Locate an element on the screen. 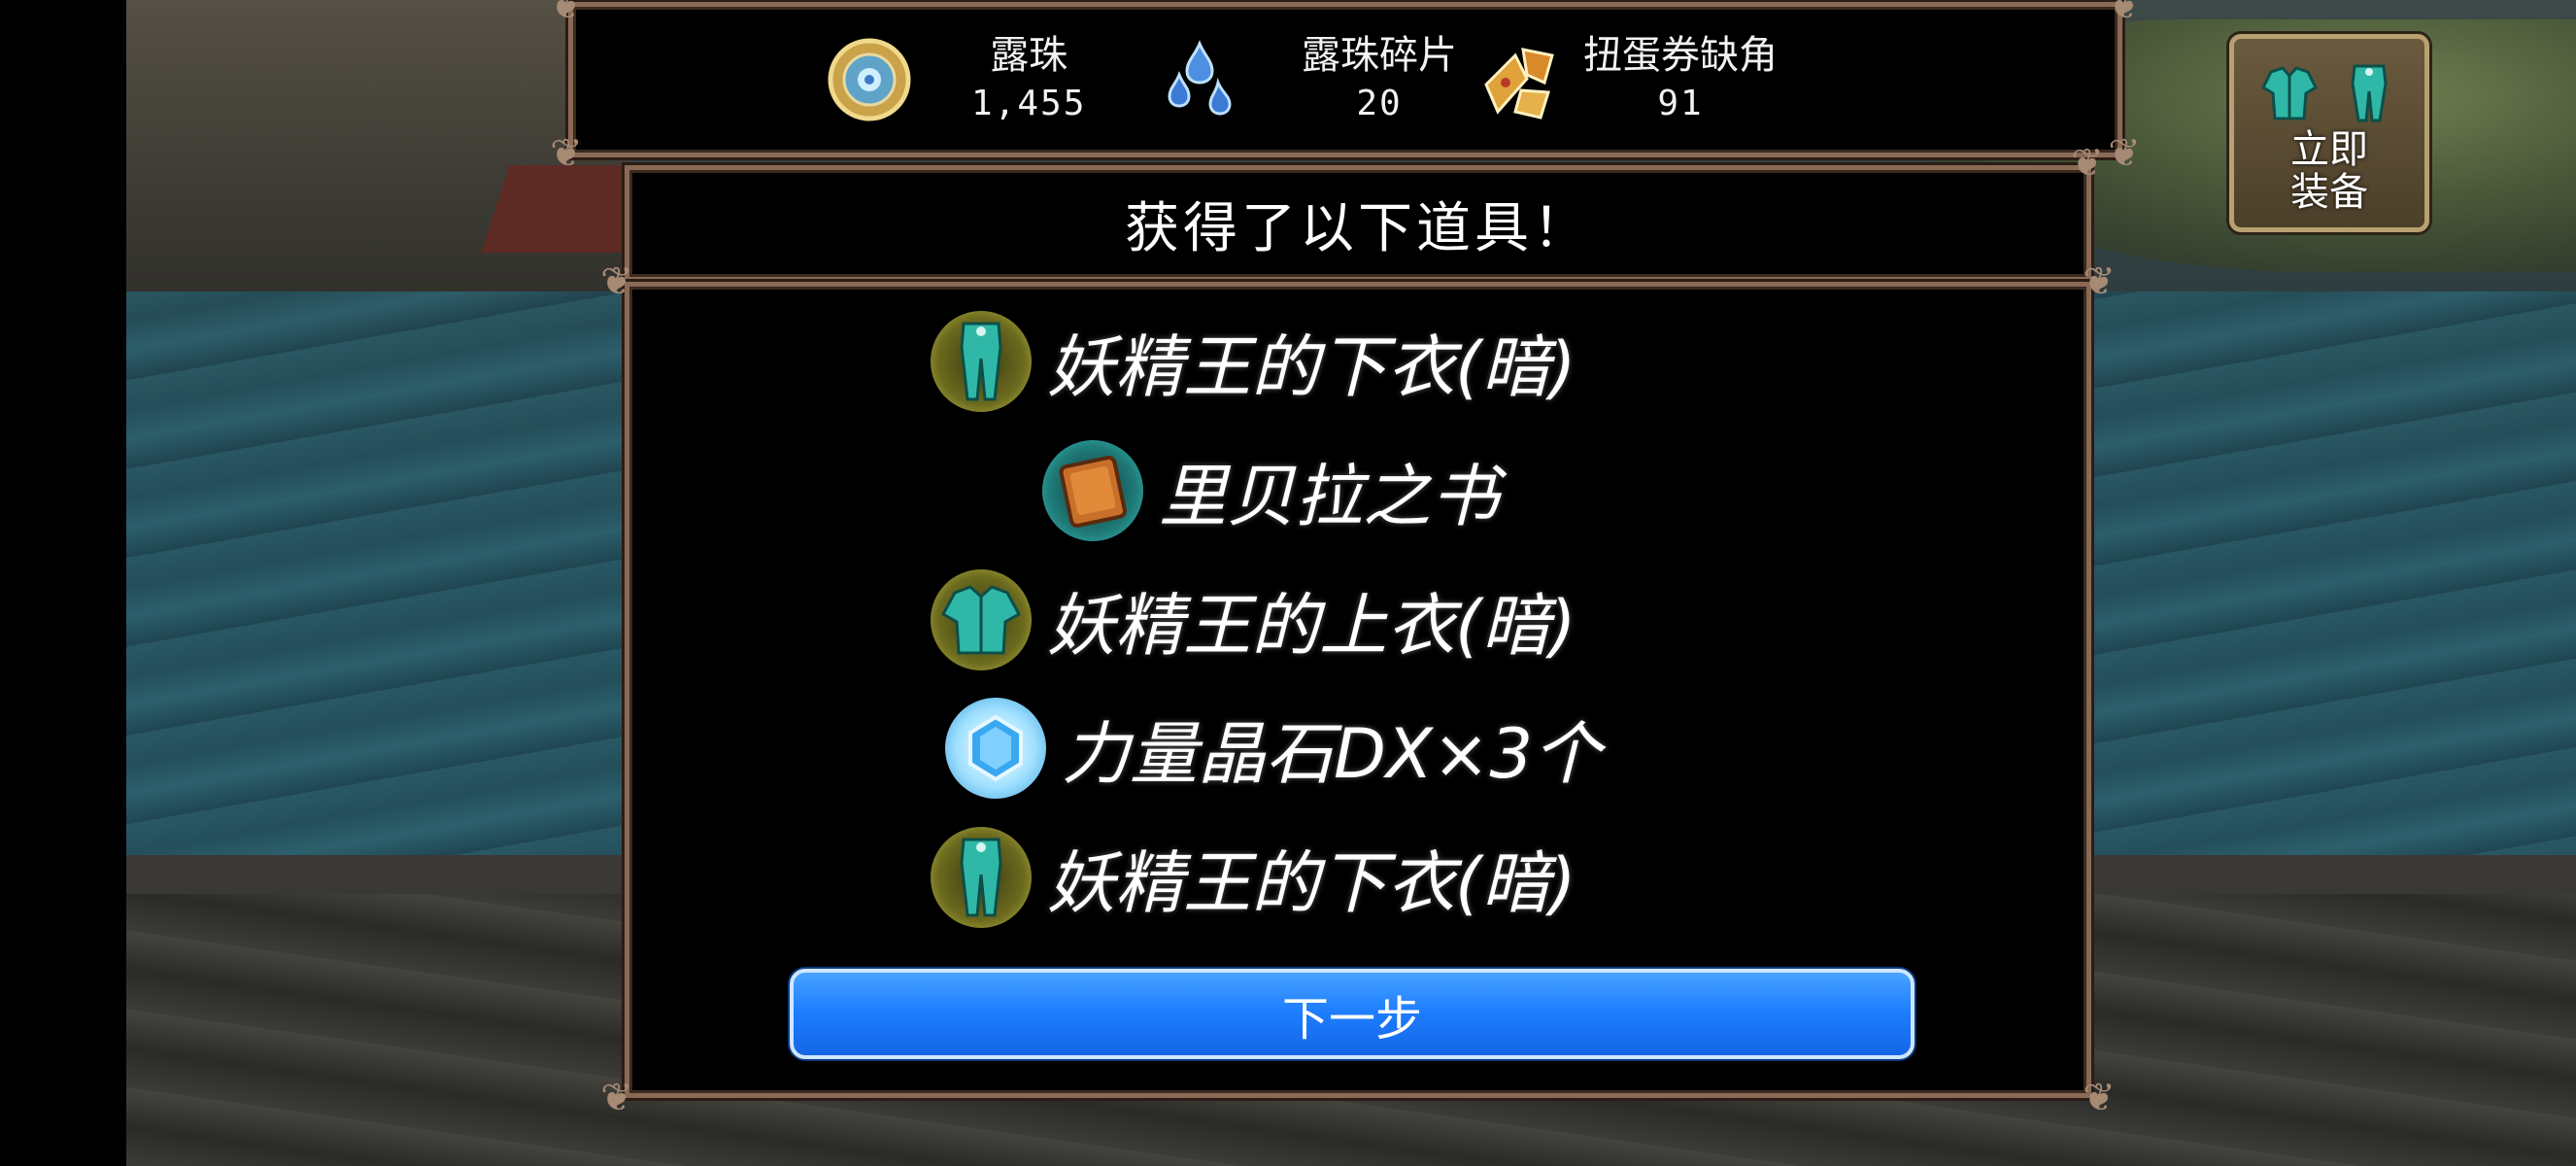 This screenshot has width=2576, height=1166. currency-gacha-ticket-fragment: 扭蛋券缺角 91 is located at coordinates (1627, 80).